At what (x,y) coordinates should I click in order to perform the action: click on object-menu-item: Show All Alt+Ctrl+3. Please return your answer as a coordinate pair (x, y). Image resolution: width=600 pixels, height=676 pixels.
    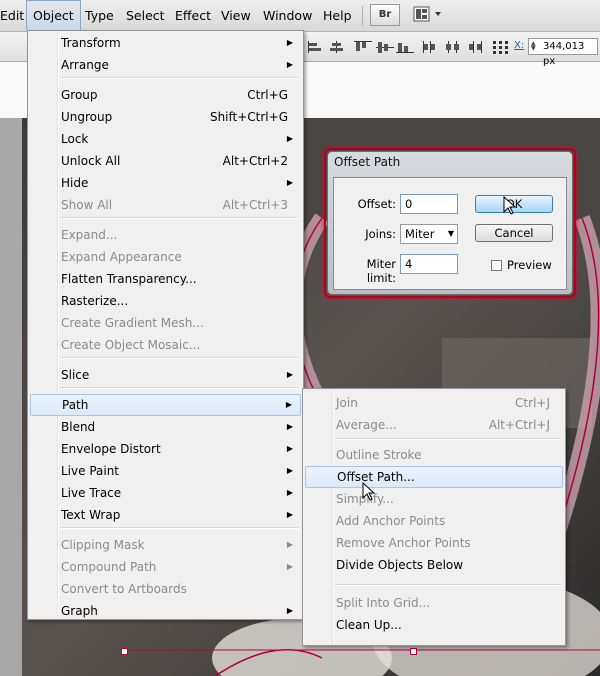
    Looking at the image, I should click on (165, 205).